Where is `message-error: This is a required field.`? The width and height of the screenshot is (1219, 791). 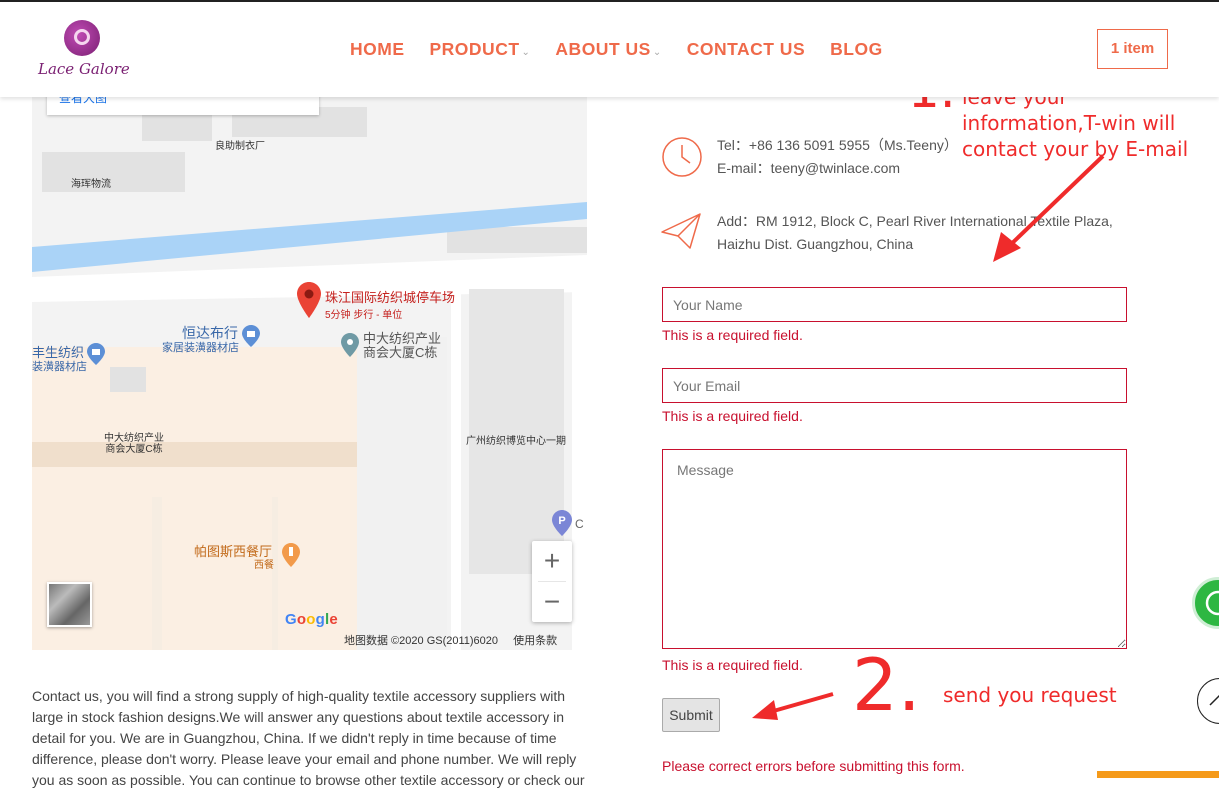 message-error: This is a required field. is located at coordinates (732, 665).